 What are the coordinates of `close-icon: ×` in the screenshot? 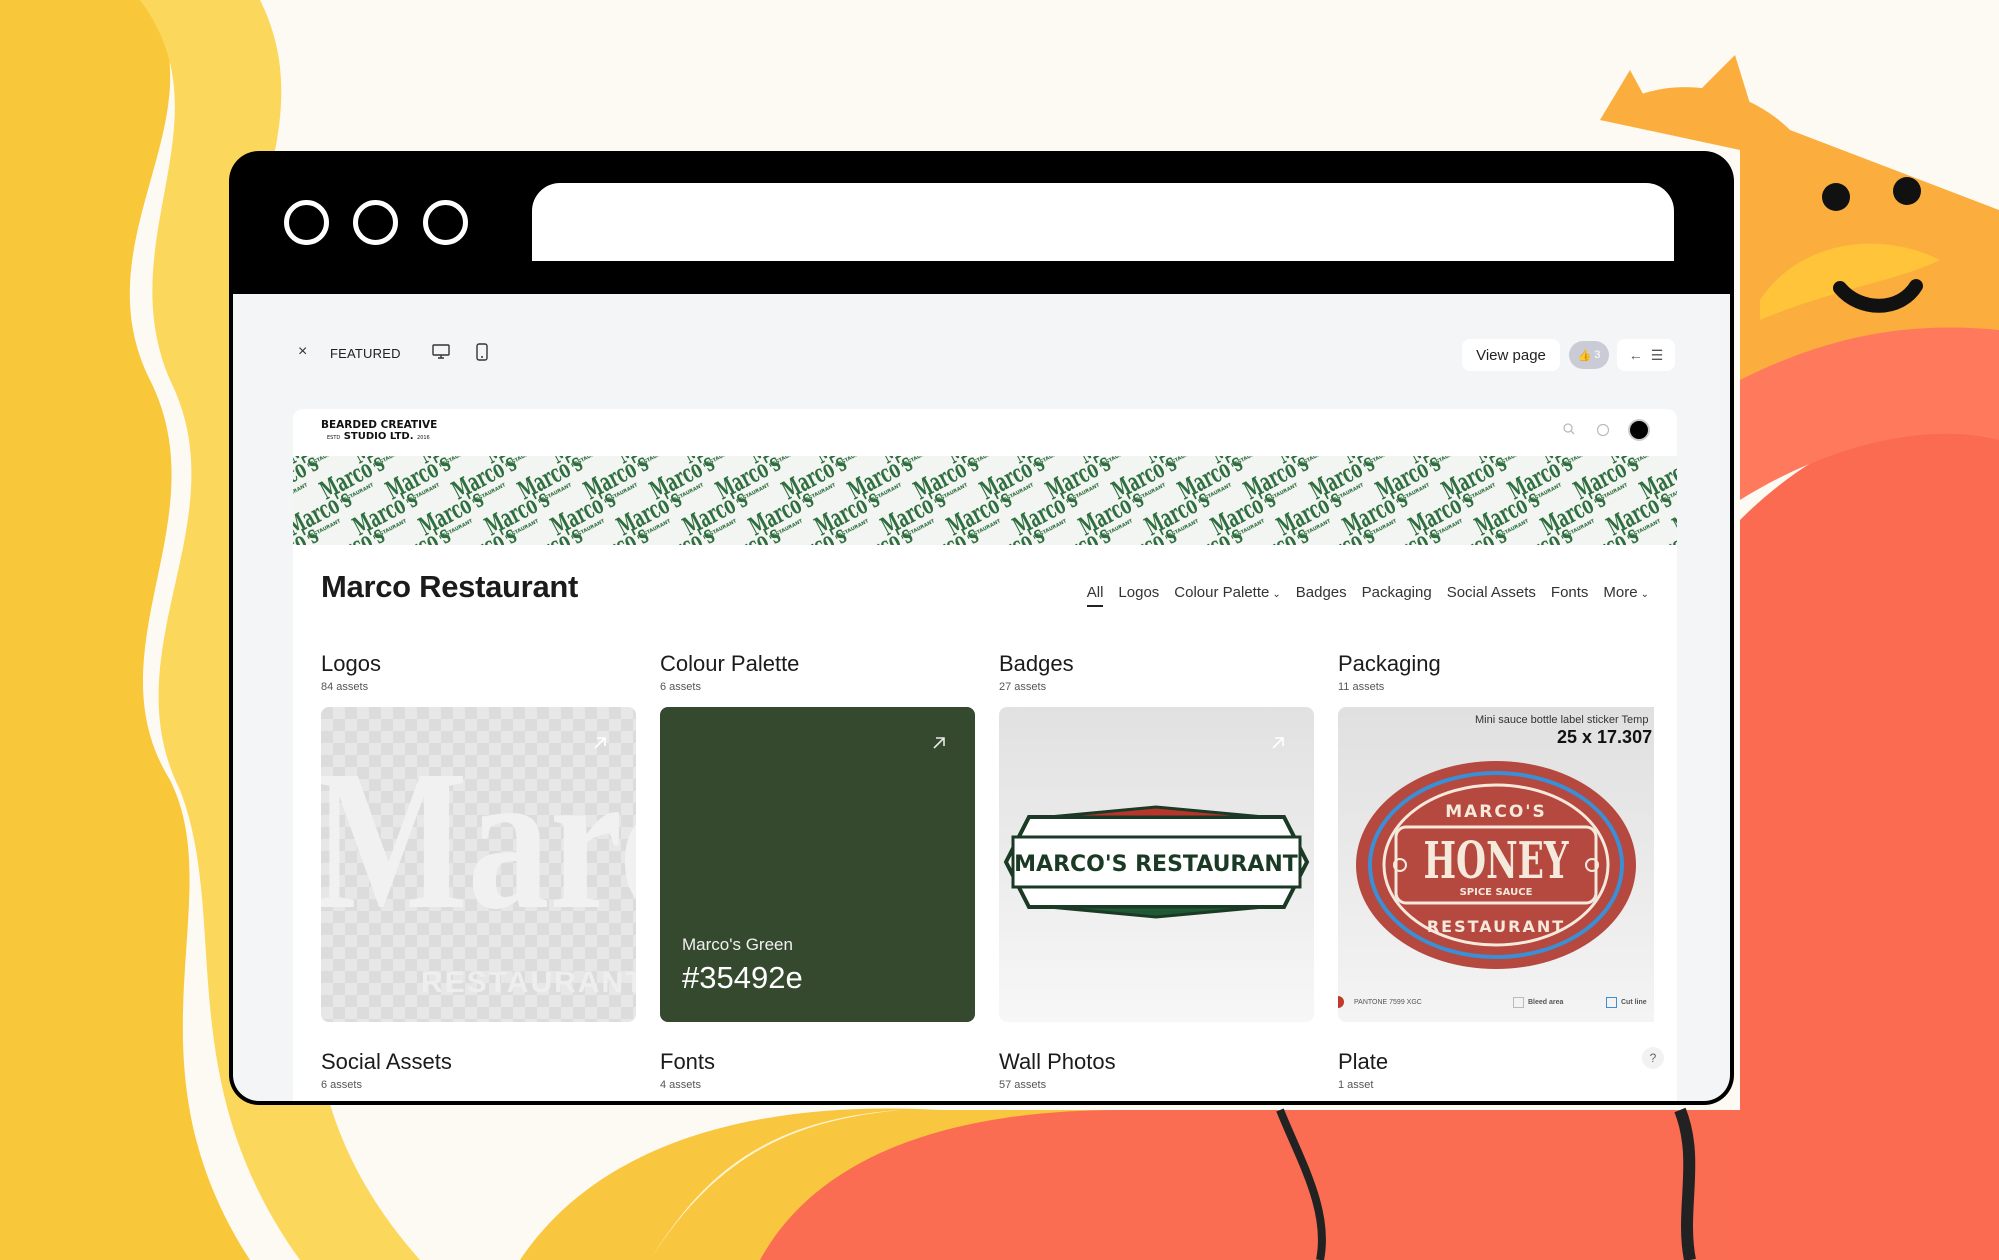 It's located at (302, 352).